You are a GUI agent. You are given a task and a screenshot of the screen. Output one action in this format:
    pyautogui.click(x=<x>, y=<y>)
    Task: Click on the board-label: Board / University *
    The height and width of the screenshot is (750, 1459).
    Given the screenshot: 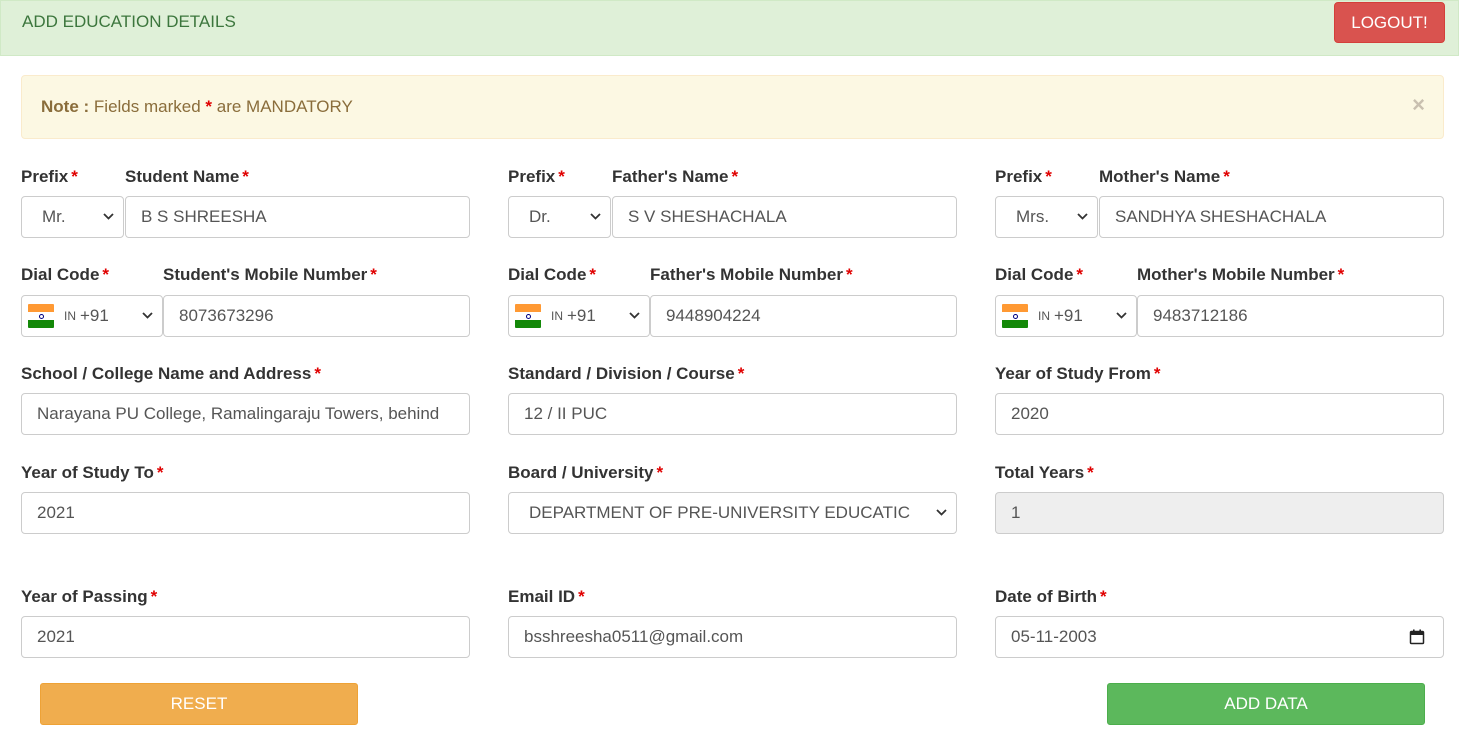 What is the action you would take?
    pyautogui.click(x=586, y=472)
    